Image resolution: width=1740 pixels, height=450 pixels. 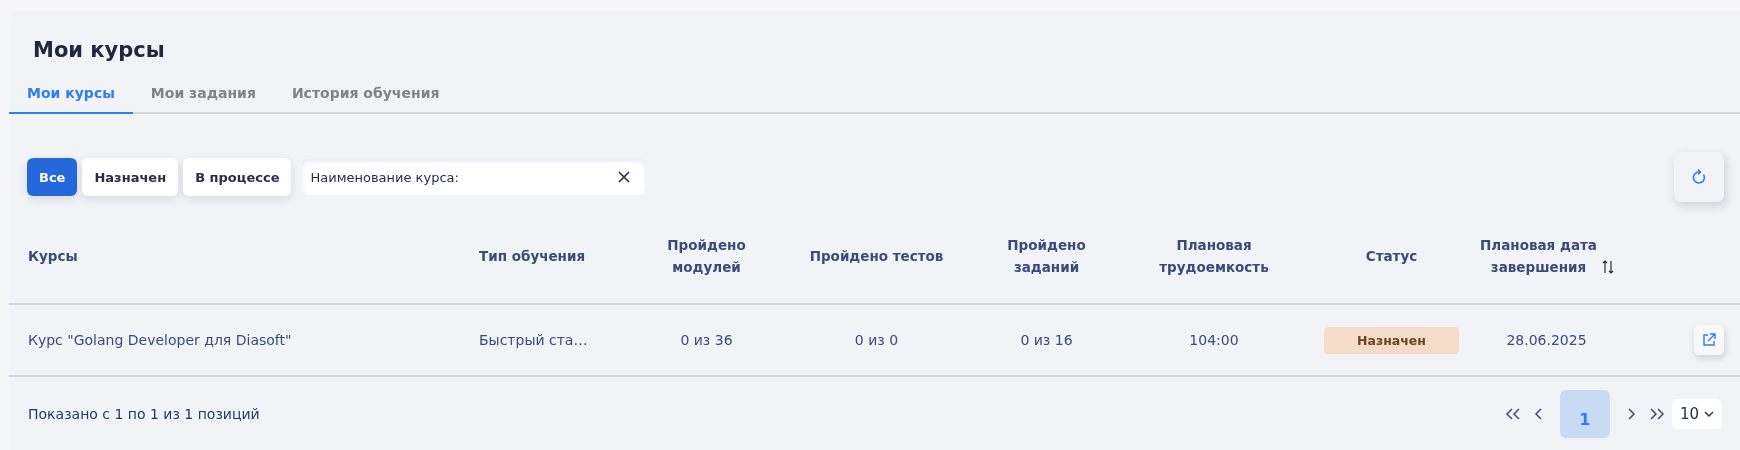 I want to click on page-size-select: 10, so click(x=1696, y=414).